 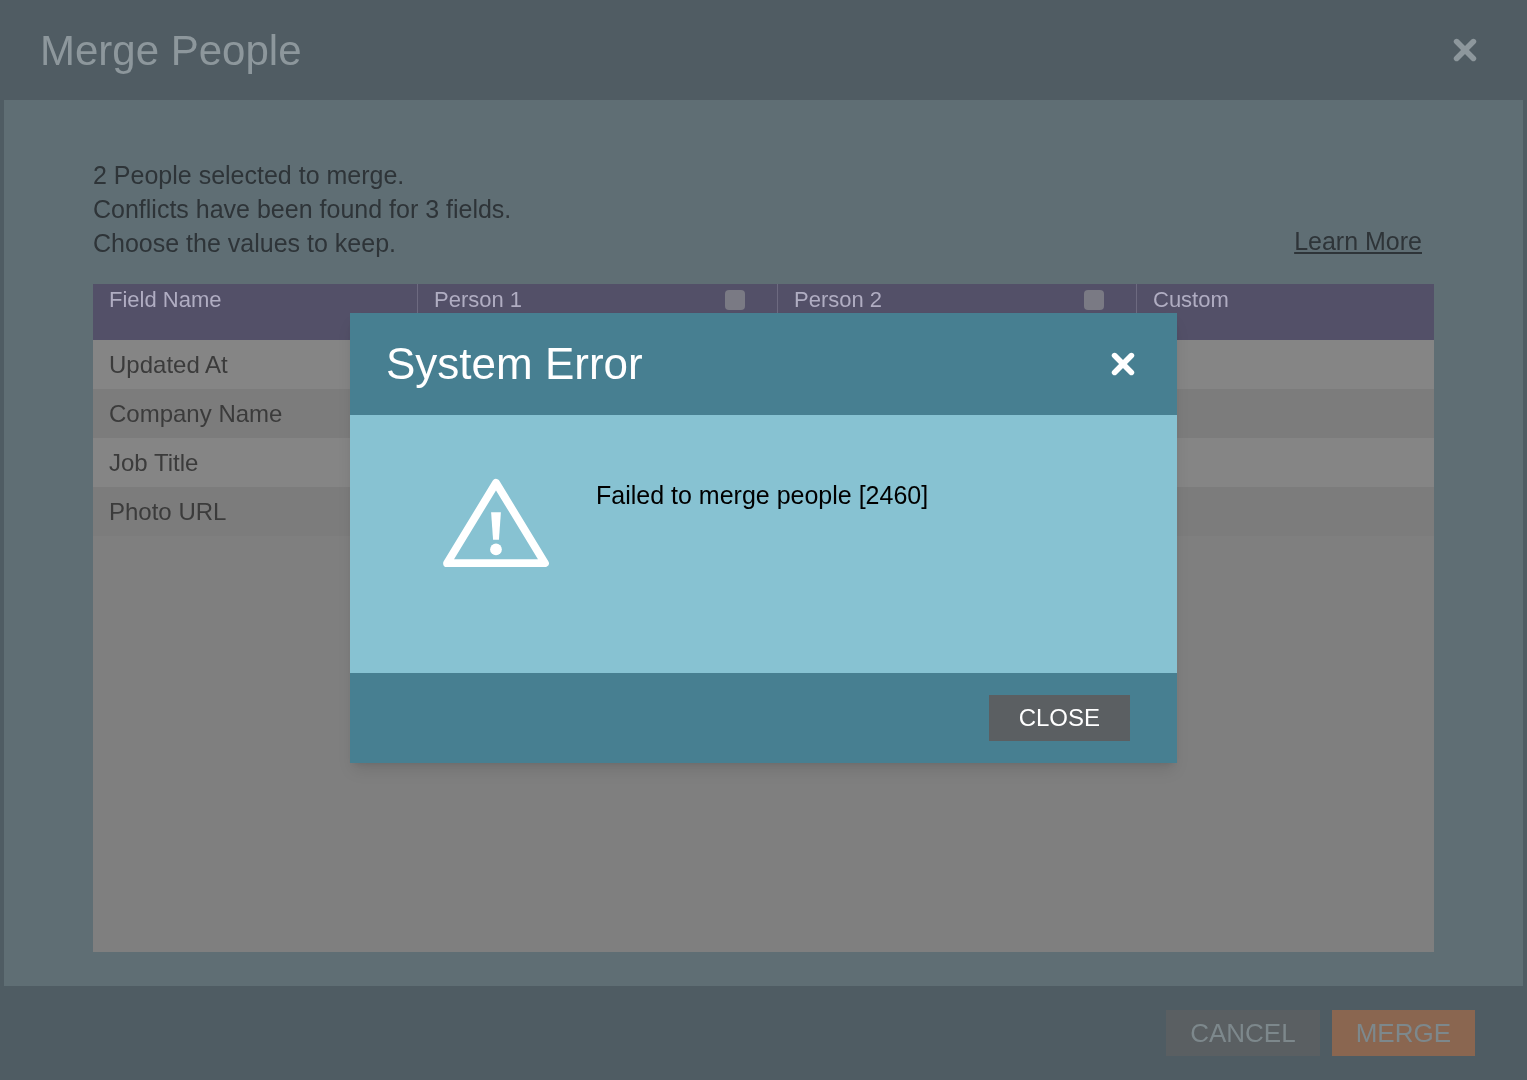 I want to click on error-title: System Error, so click(x=514, y=364).